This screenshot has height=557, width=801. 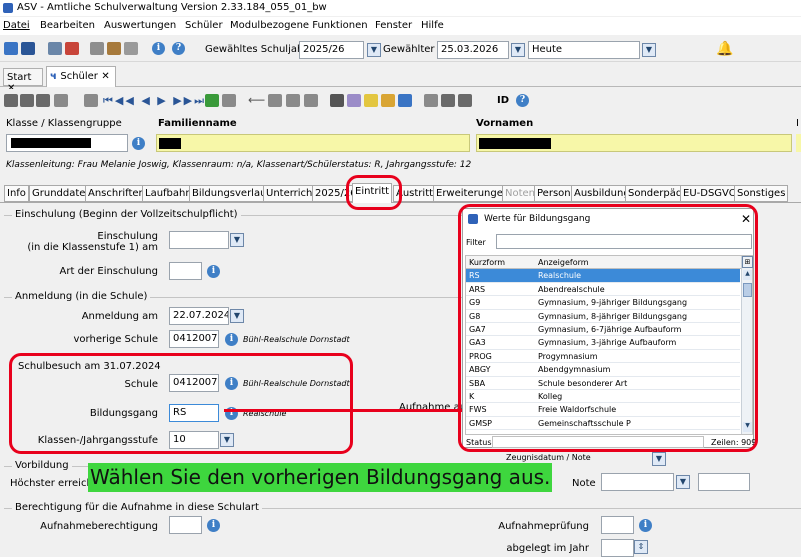 What do you see at coordinates (393, 25) in the screenshot?
I see `menu-fenster: Fenster` at bounding box center [393, 25].